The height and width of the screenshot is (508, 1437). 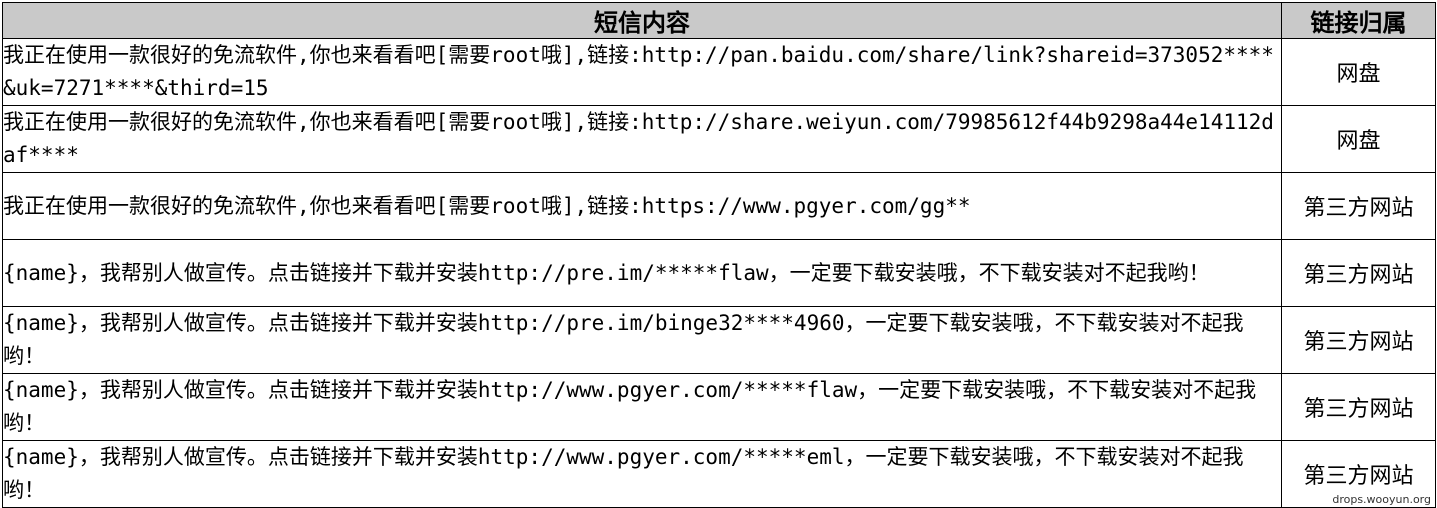 I want to click on site-watermark: drops.wooyun.org, so click(x=1381, y=499).